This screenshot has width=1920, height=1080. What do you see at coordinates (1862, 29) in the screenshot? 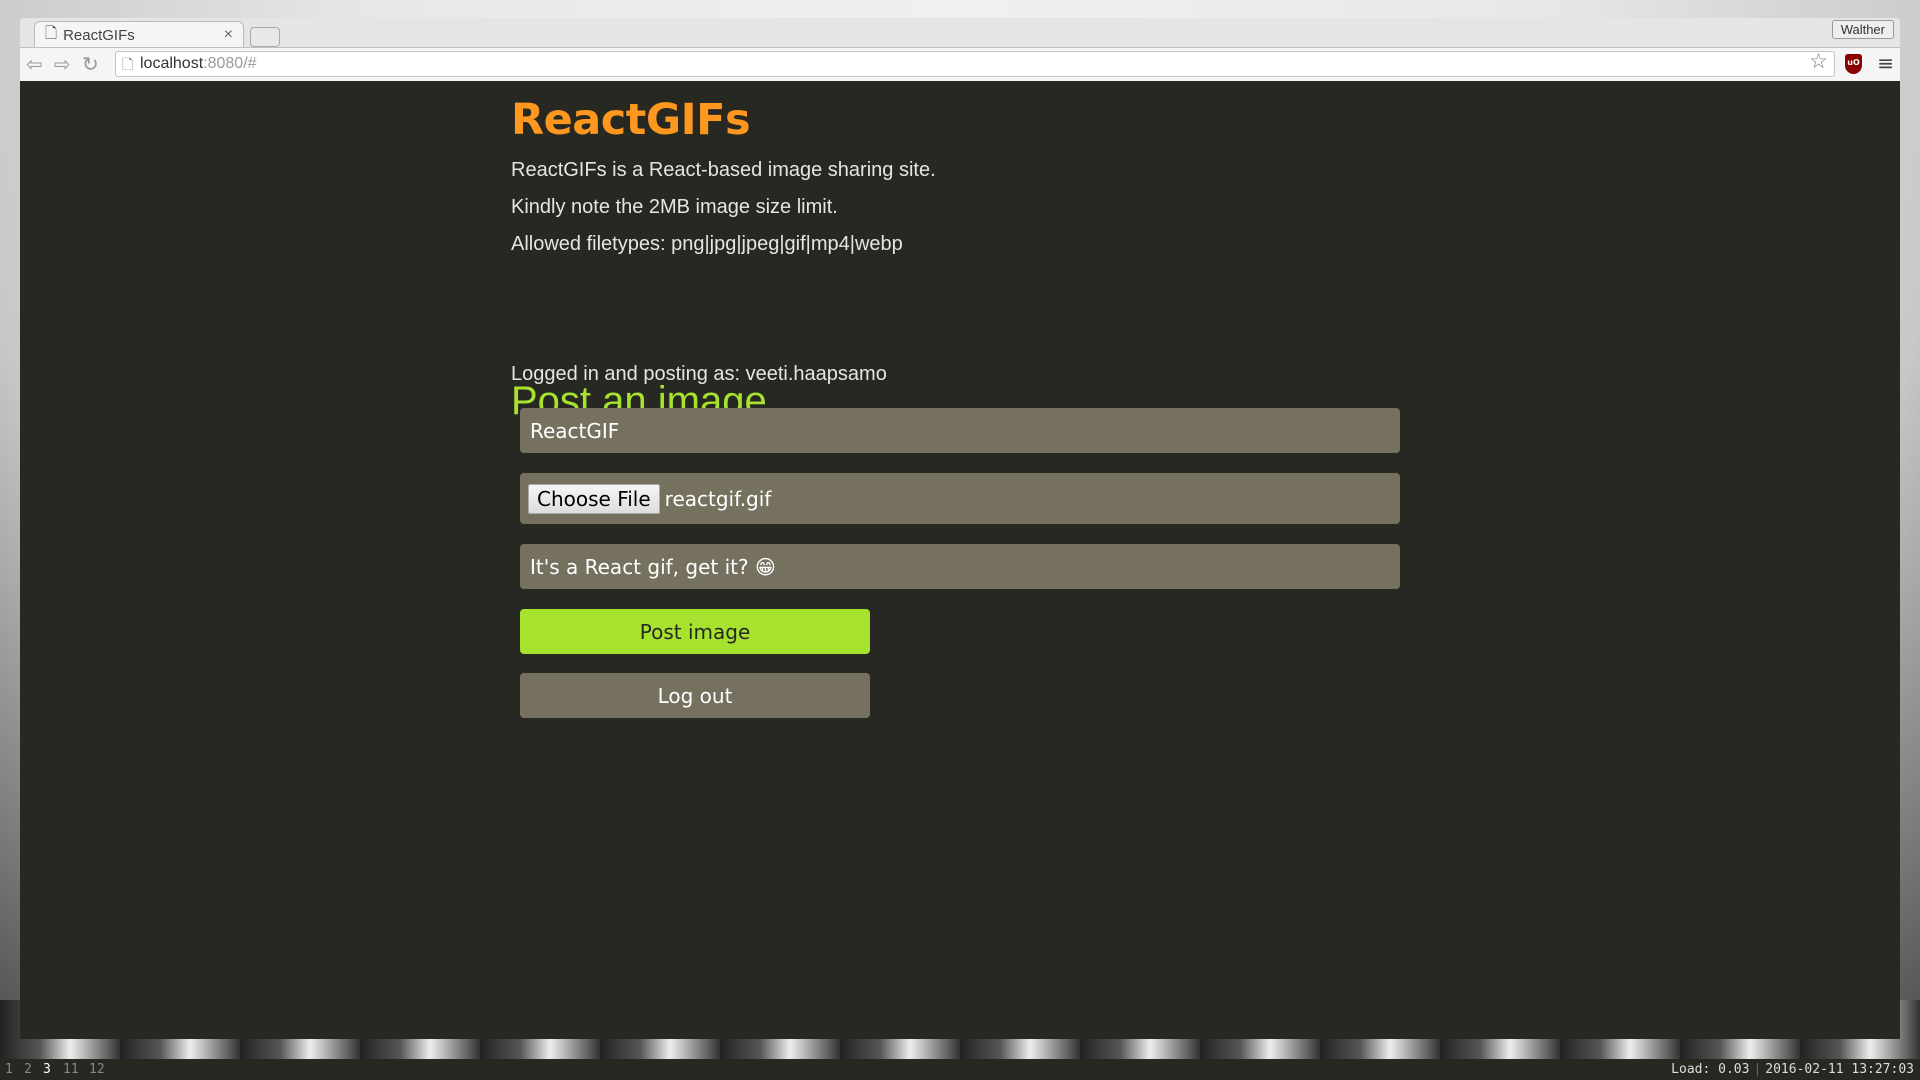
I see `profile-button: Walther` at bounding box center [1862, 29].